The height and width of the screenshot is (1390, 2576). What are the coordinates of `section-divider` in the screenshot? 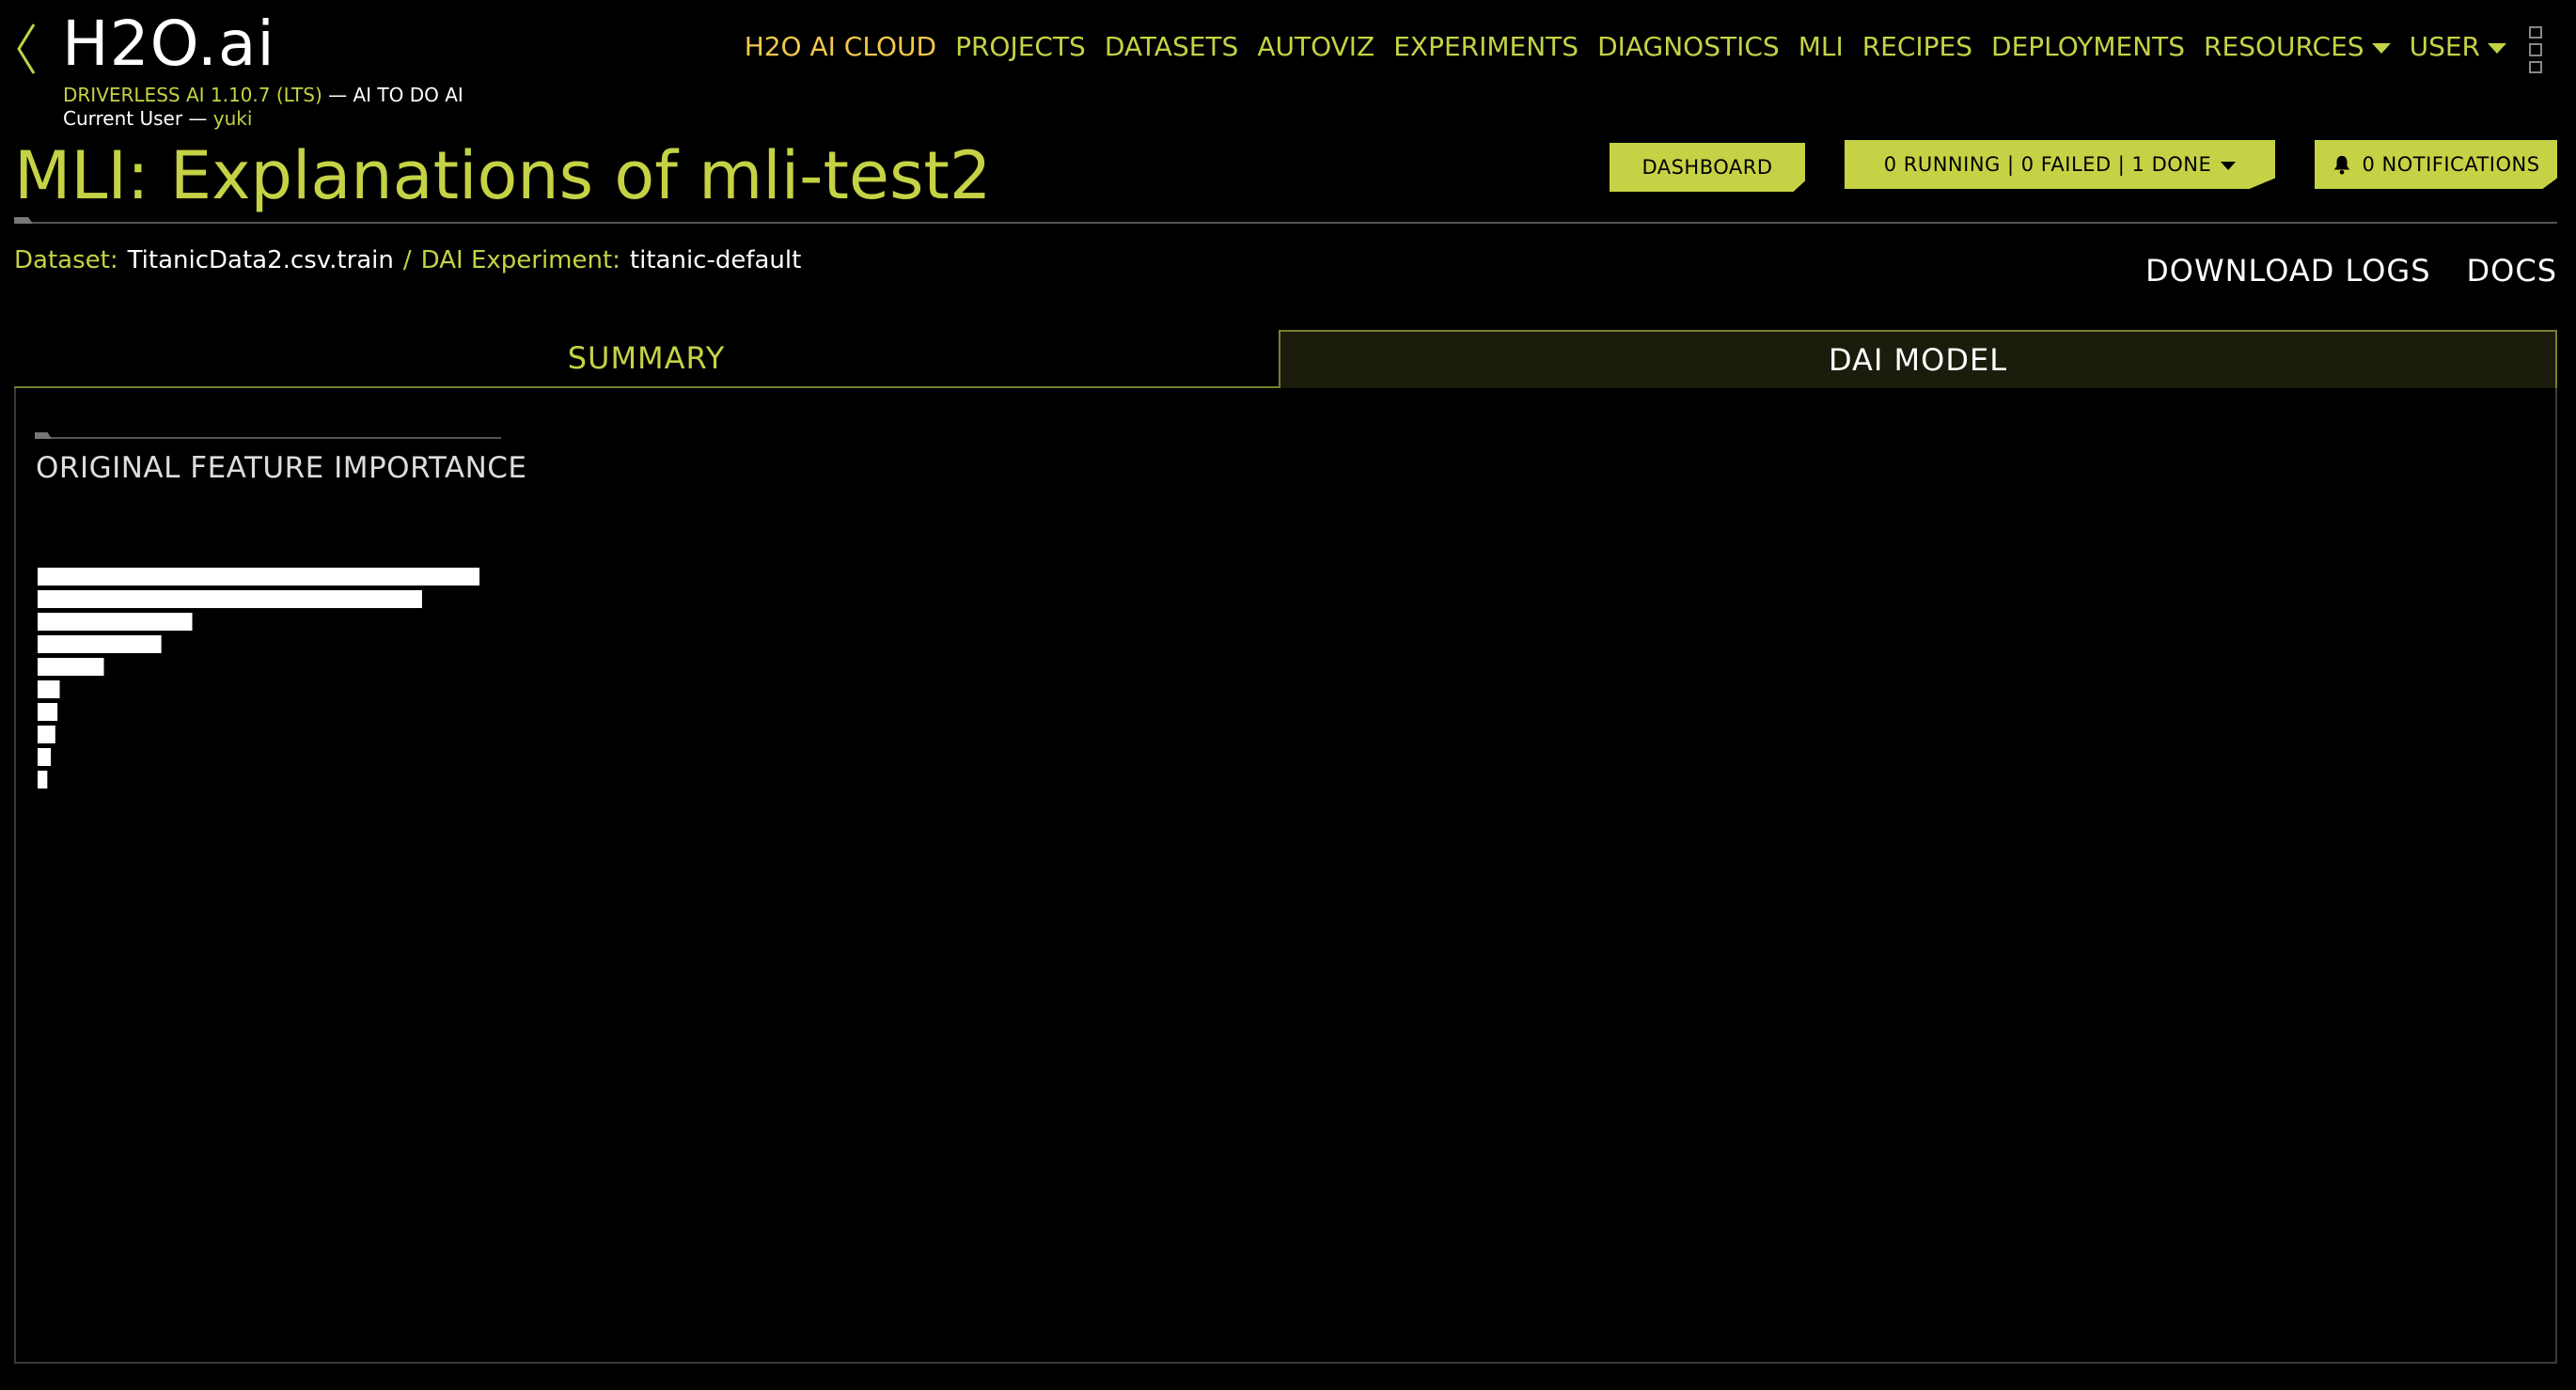 It's located at (268, 438).